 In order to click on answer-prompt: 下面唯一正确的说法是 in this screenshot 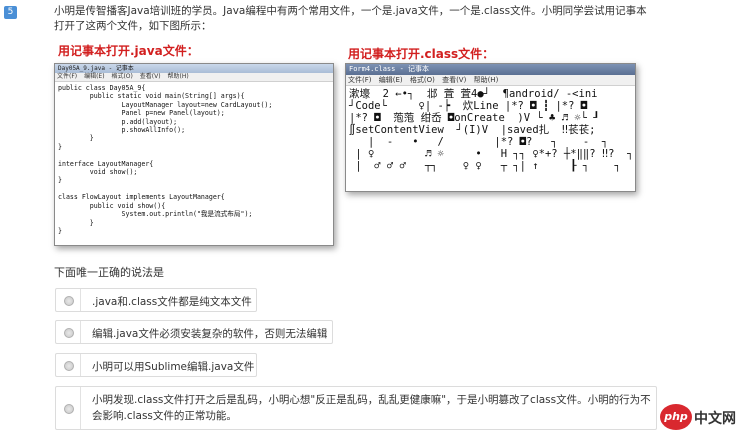, I will do `click(109, 272)`.